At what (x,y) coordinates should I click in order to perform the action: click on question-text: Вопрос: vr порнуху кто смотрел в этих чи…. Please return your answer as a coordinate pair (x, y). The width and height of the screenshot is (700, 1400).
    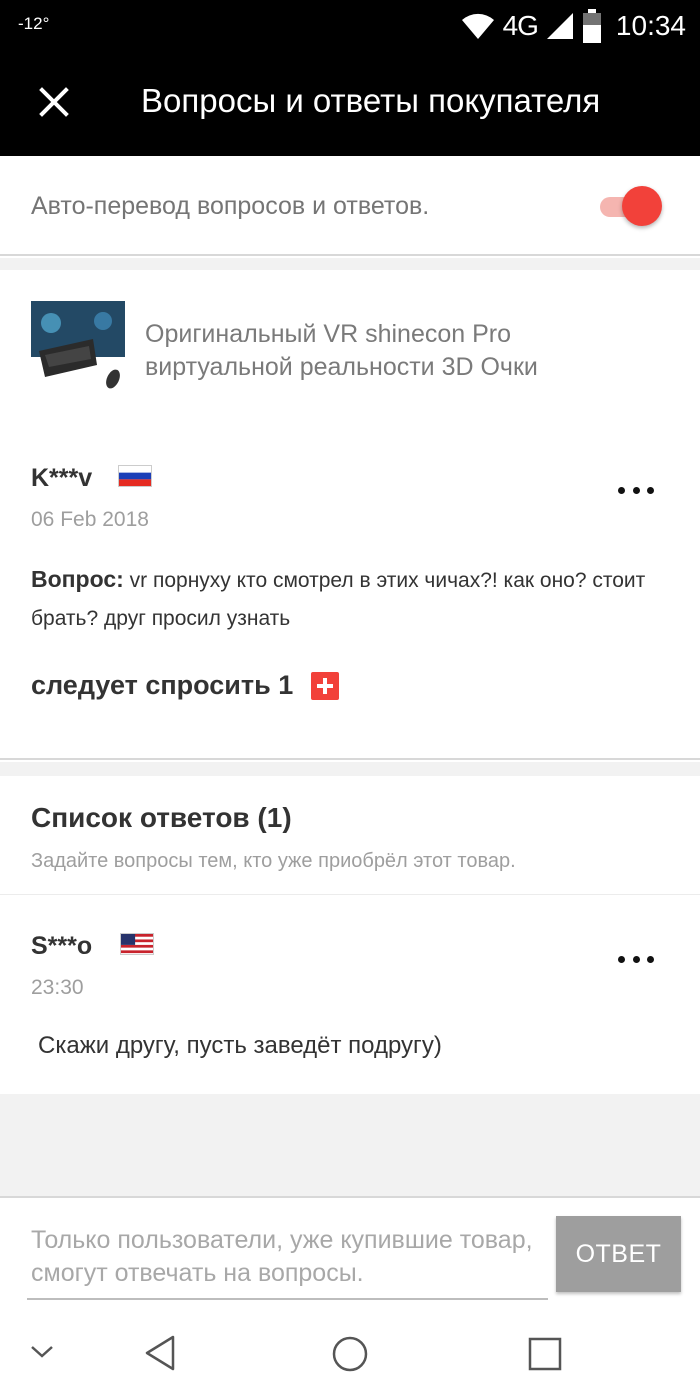
    Looking at the image, I should click on (356, 599).